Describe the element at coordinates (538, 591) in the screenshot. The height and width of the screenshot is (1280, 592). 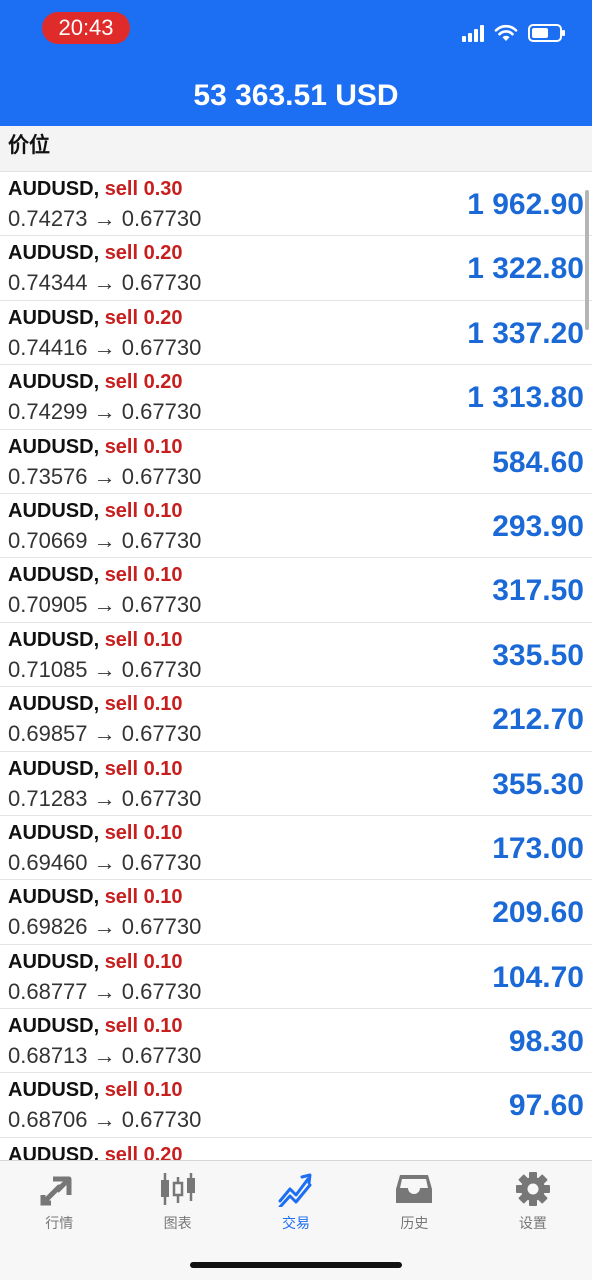
I see `position-profit: 317.50` at that location.